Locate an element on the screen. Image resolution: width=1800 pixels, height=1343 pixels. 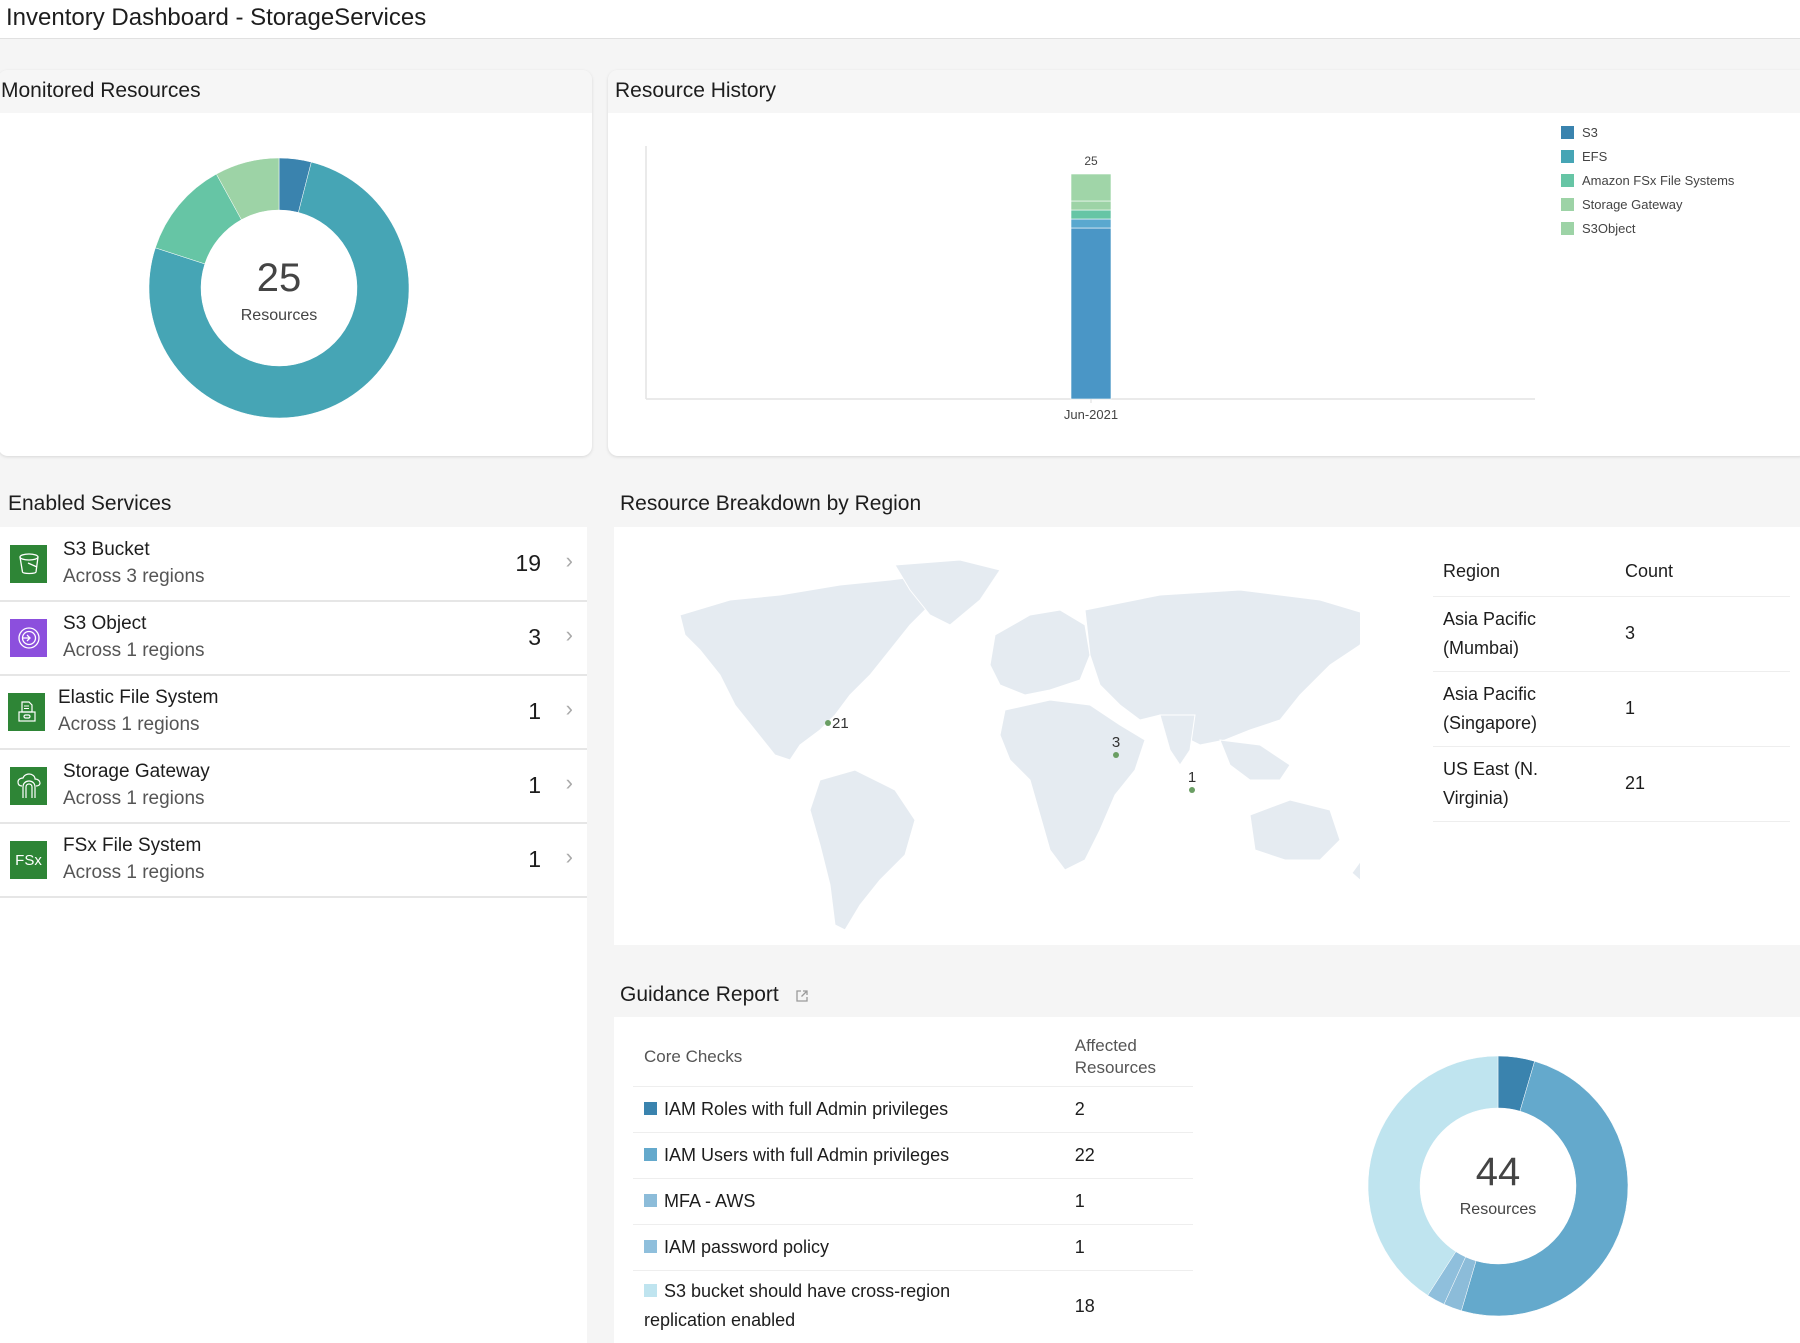
core-checks-column-header: Core Checks is located at coordinates (848, 1057).